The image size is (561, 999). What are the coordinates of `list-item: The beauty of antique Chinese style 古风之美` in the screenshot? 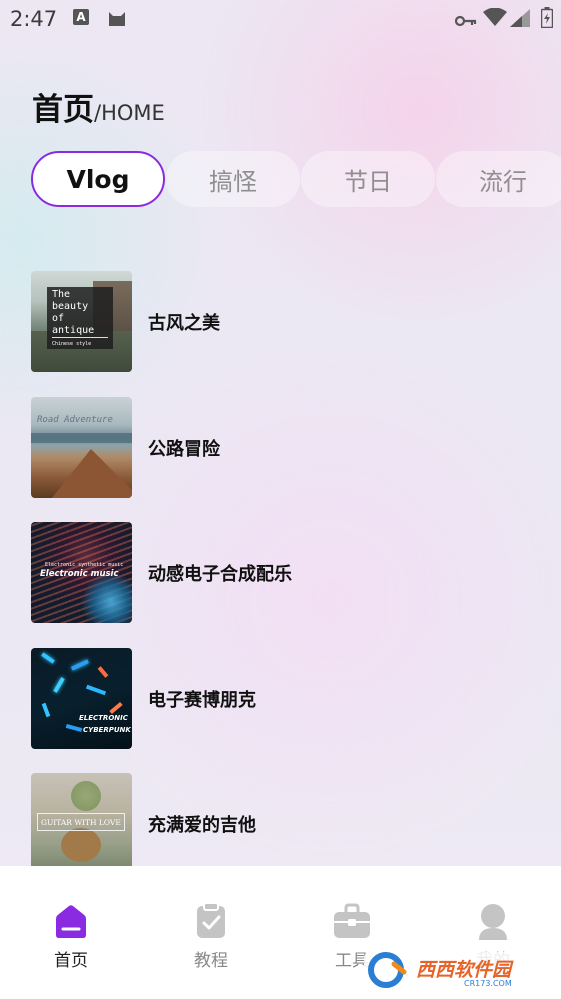 It's located at (291, 321).